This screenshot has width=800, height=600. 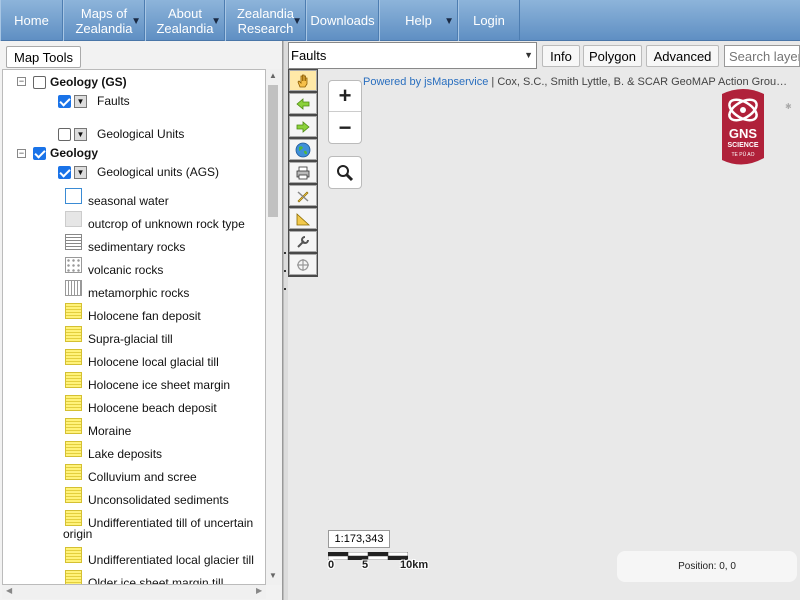 I want to click on zoom-box-button, so click(x=345, y=172).